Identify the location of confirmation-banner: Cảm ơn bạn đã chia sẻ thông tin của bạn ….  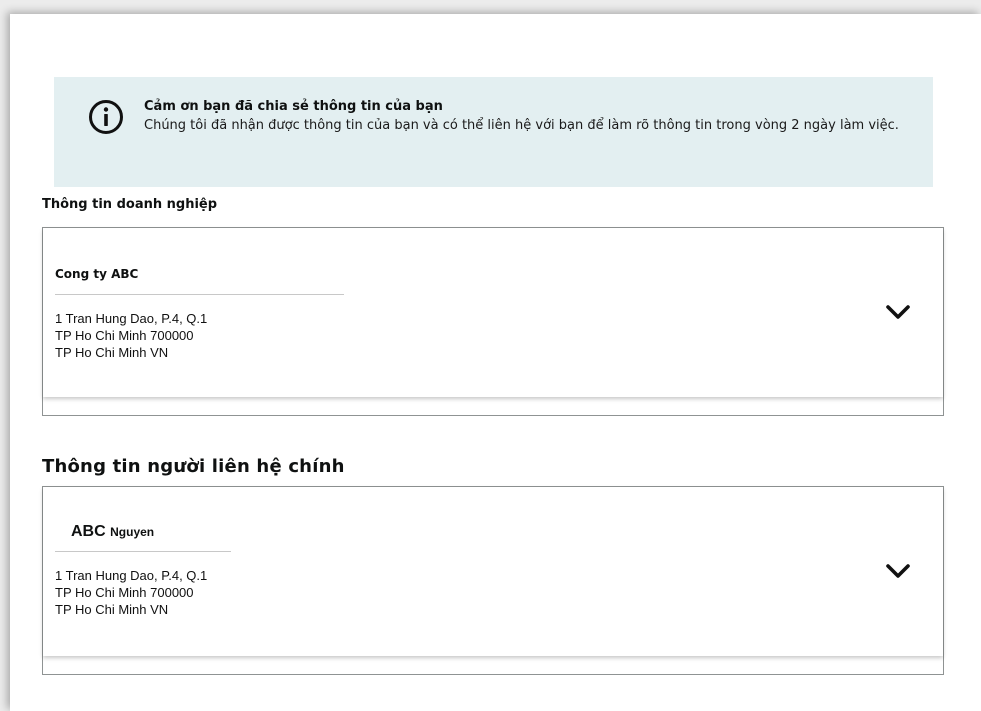
(493, 132).